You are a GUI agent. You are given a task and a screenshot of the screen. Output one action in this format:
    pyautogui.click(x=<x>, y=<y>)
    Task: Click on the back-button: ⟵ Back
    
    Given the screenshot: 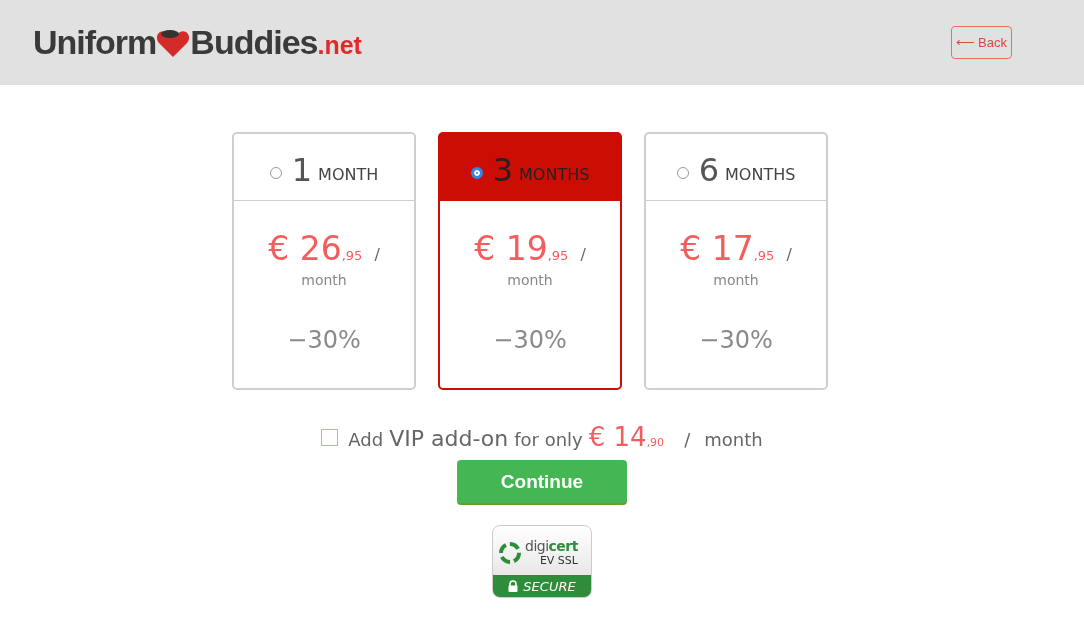 What is the action you would take?
    pyautogui.click(x=981, y=42)
    